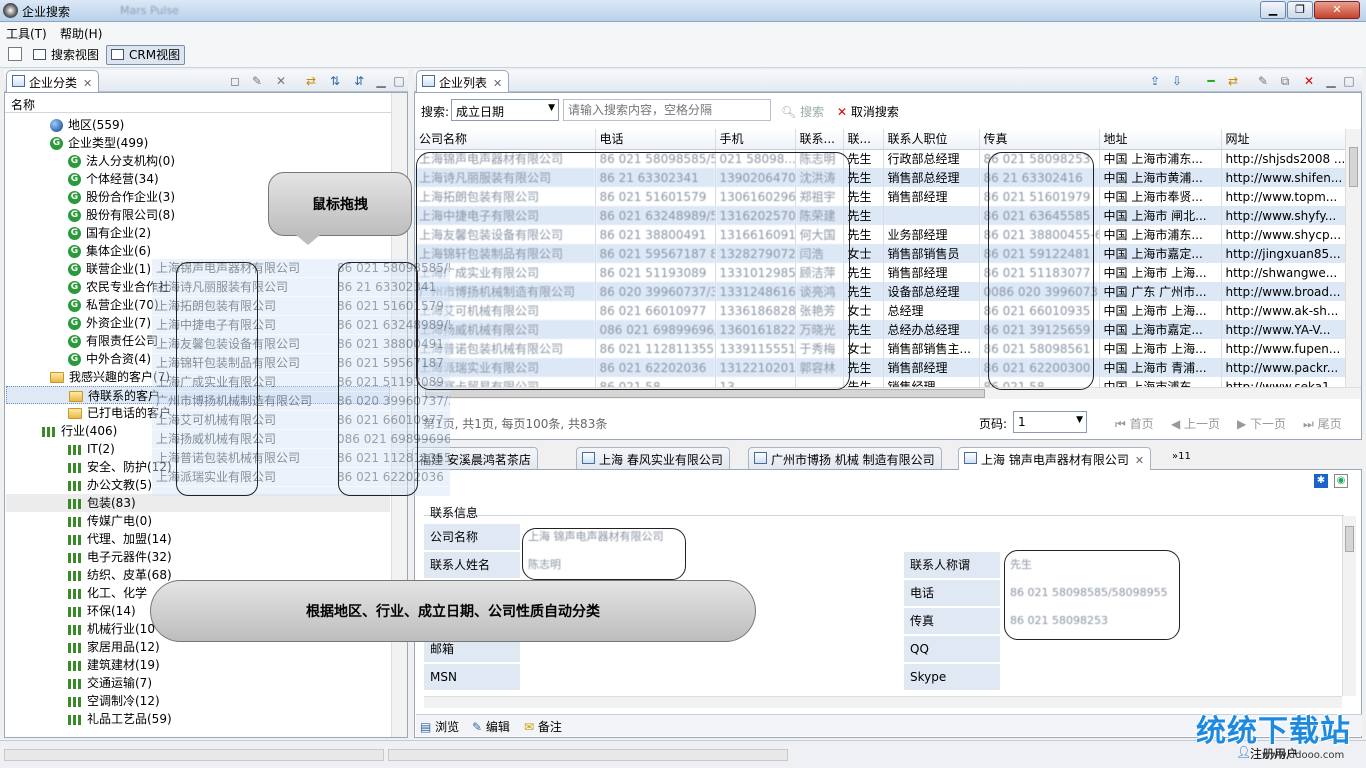 The image size is (1366, 768). I want to click on tree-node: G 联营企业(1), so click(109, 269).